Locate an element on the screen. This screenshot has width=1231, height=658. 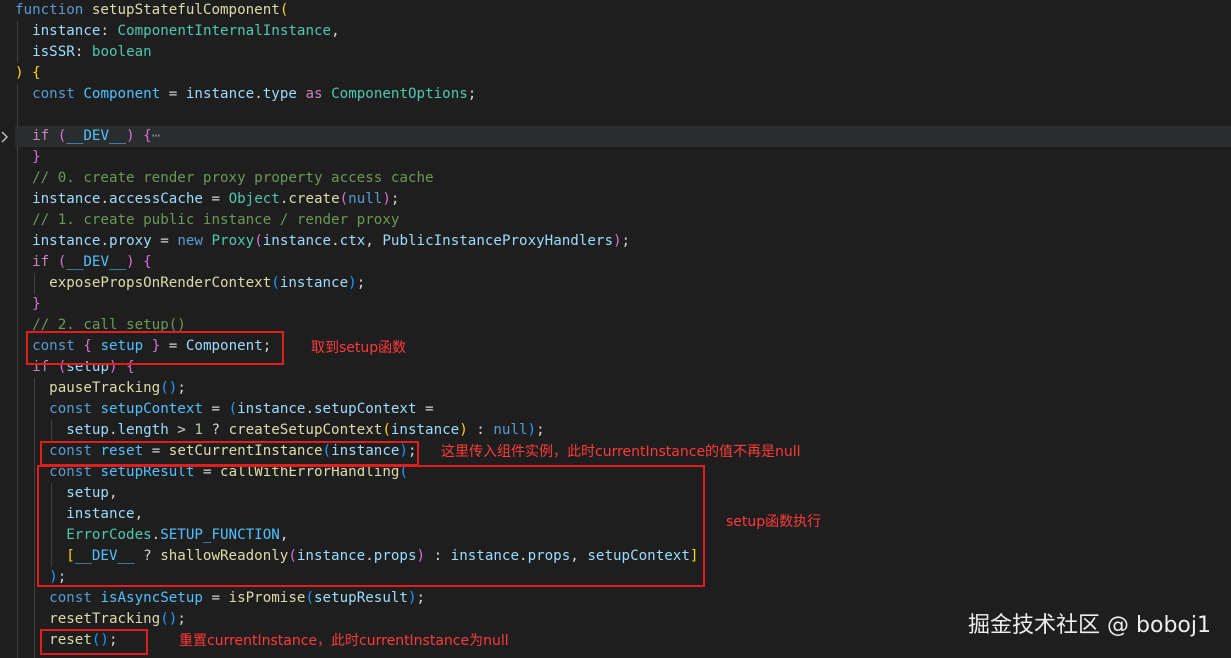
code-token: isAsyncSetup is located at coordinates (151, 598).